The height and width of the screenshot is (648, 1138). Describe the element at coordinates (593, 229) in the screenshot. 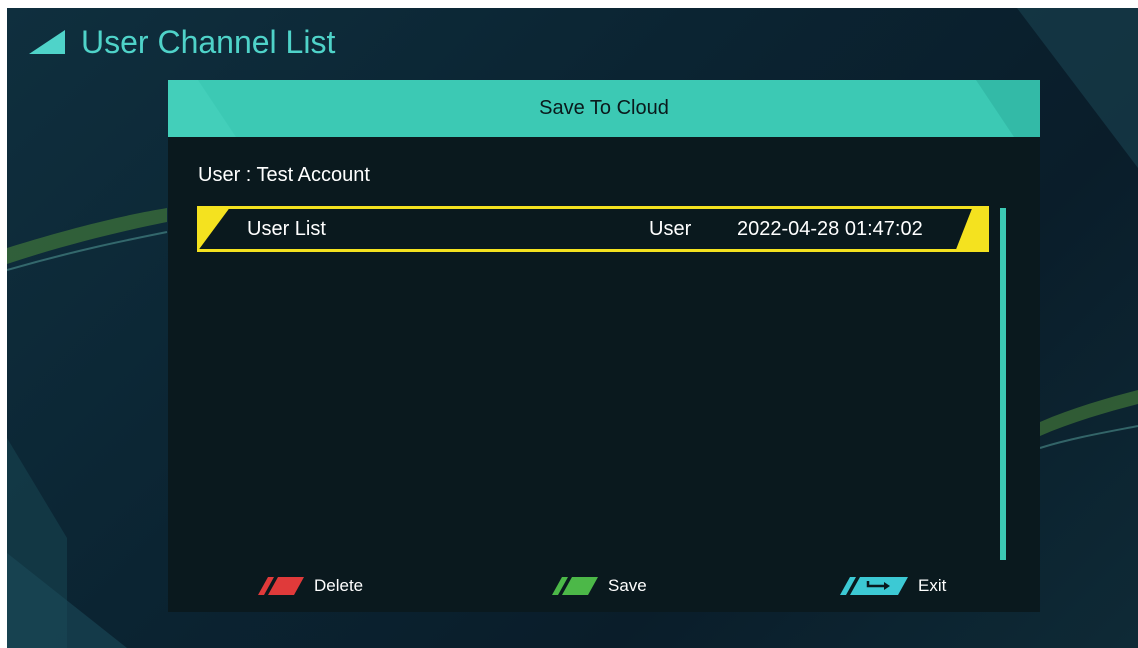

I see `list-item-user-list: User List User 2022-04-28 01:47:02` at that location.